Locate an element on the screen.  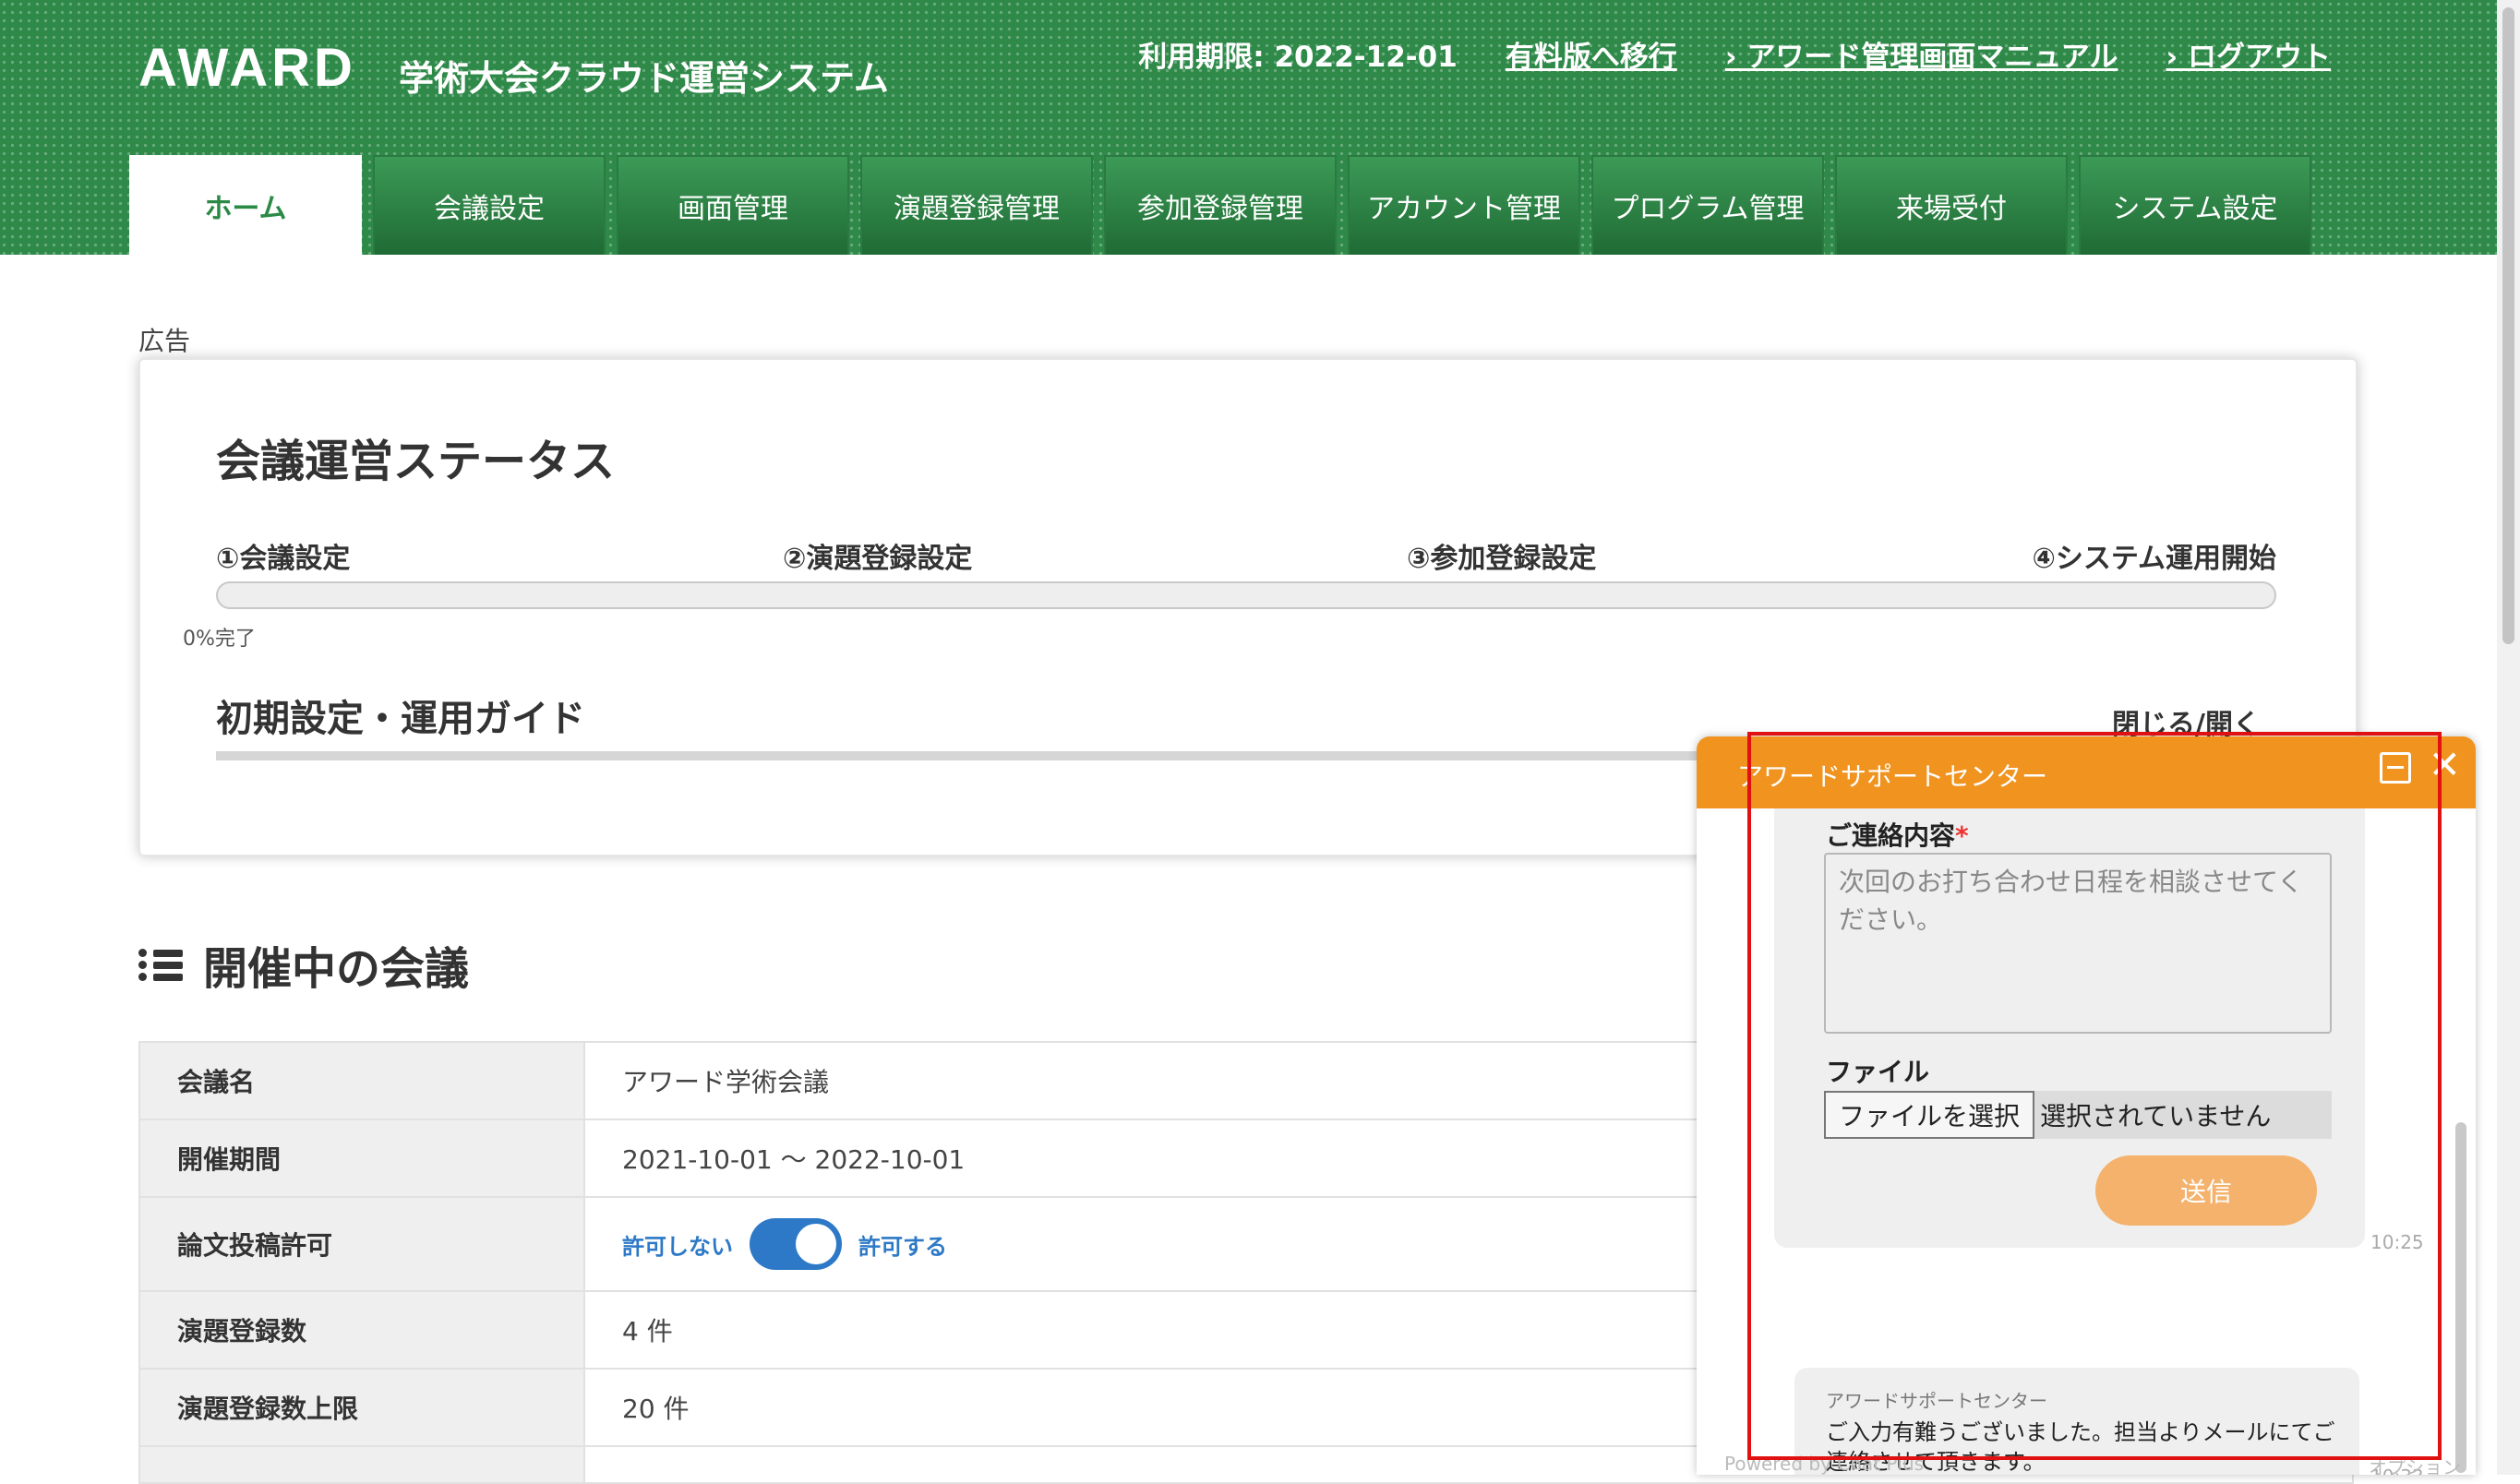
toggle-off-label: 許可しない is located at coordinates (677, 1244).